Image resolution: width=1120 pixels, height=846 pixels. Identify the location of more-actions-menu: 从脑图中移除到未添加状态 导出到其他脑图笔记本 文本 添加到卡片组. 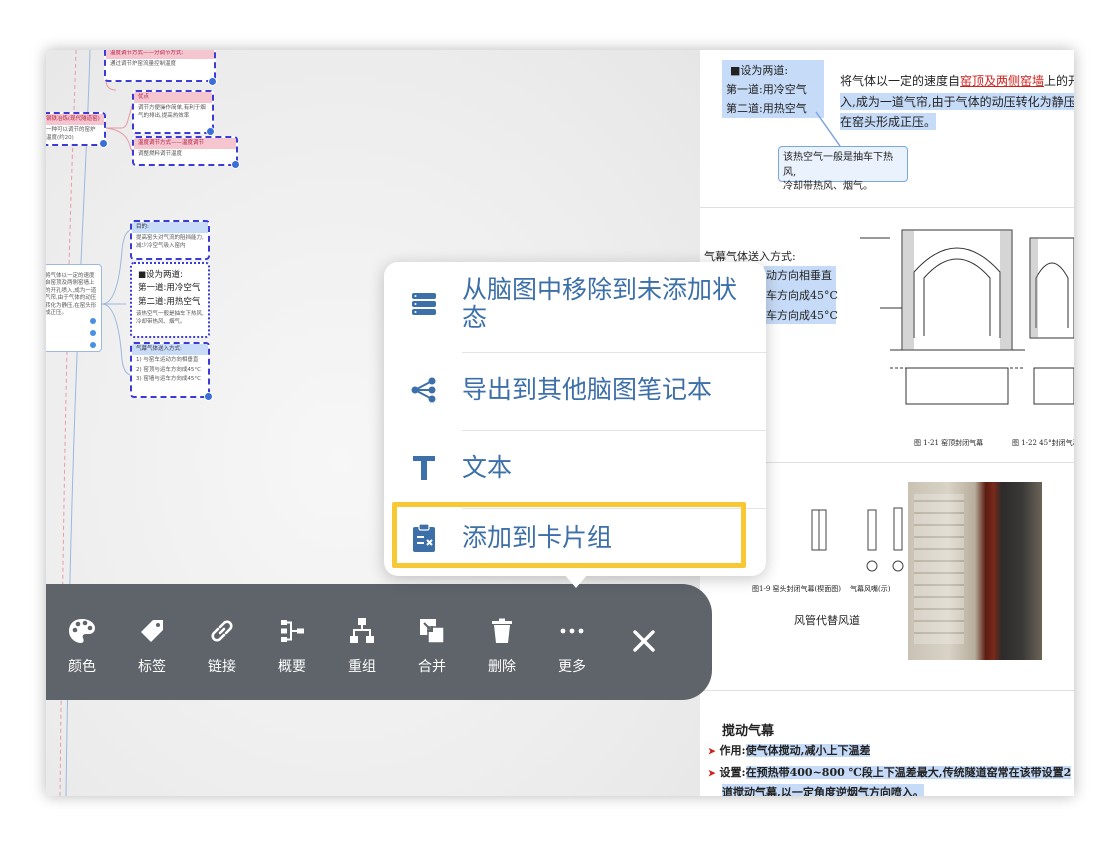
(575, 425).